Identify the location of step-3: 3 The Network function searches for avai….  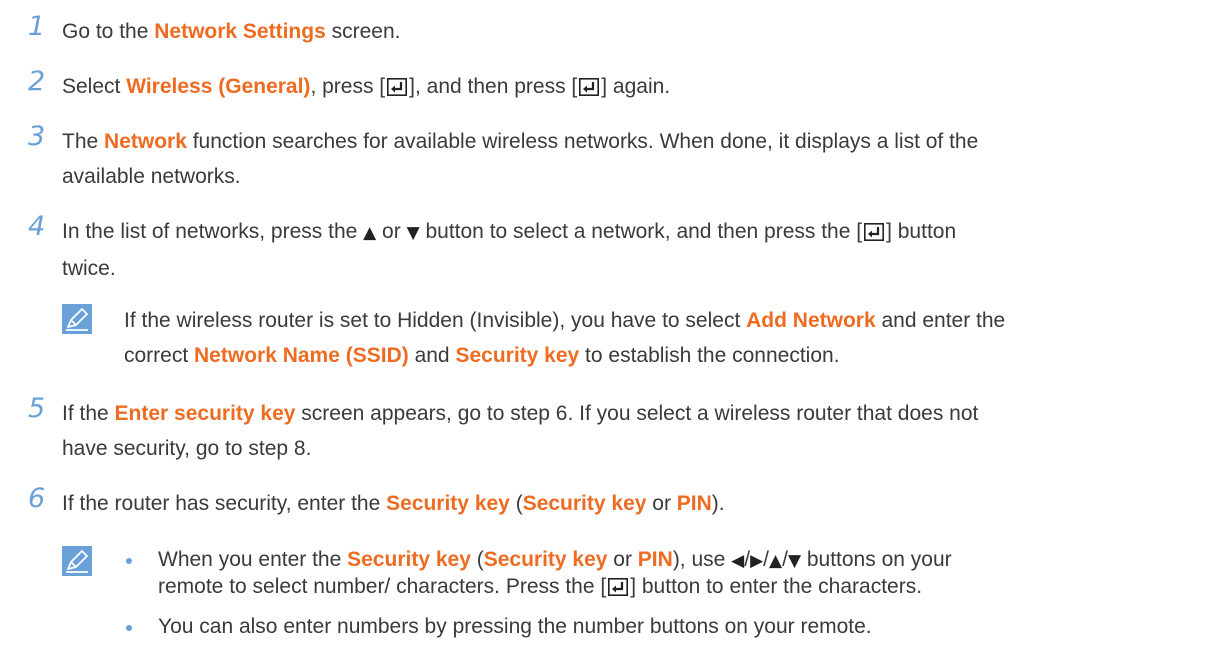
(597, 157).